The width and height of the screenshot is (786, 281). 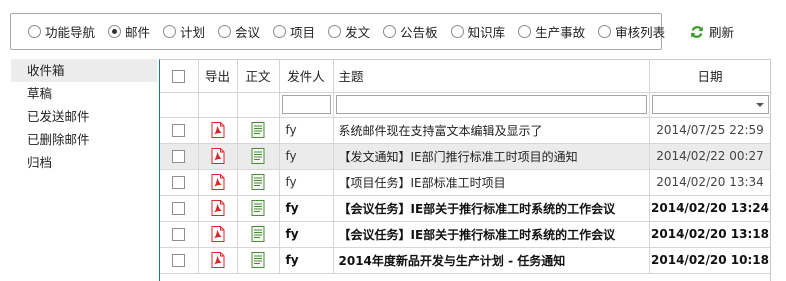 I want to click on mail-subject: 【项目任务】IE部标准工时项目, so click(x=491, y=182).